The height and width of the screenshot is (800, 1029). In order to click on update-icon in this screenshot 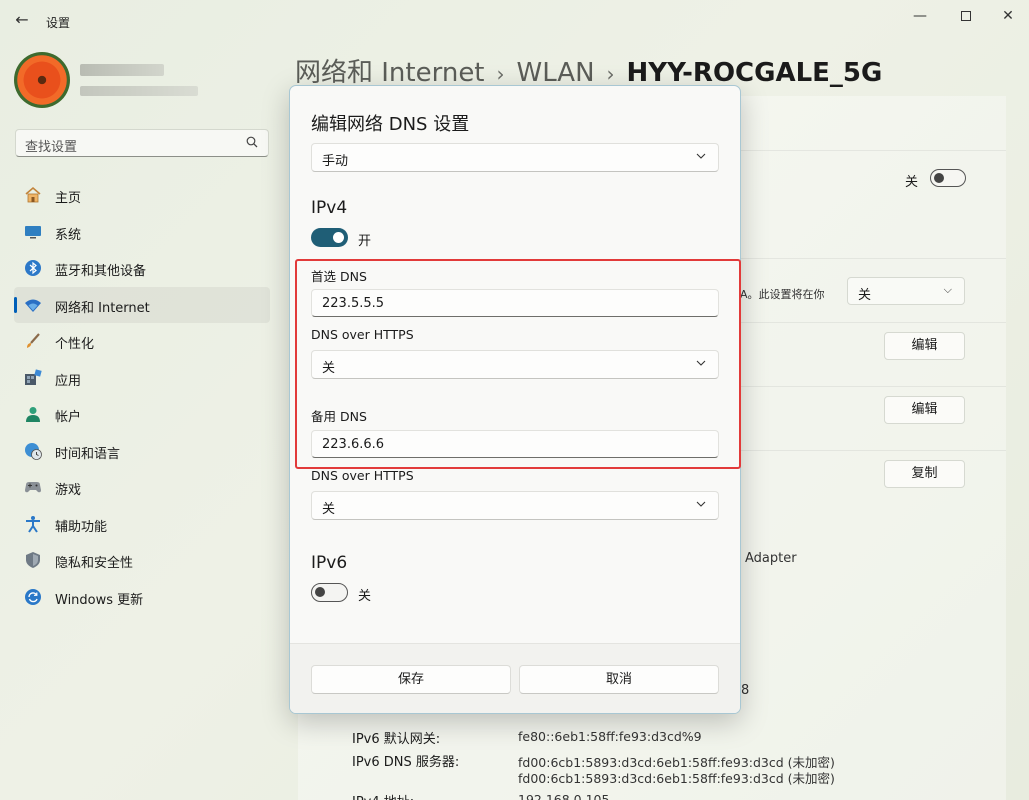, I will do `click(33, 596)`.